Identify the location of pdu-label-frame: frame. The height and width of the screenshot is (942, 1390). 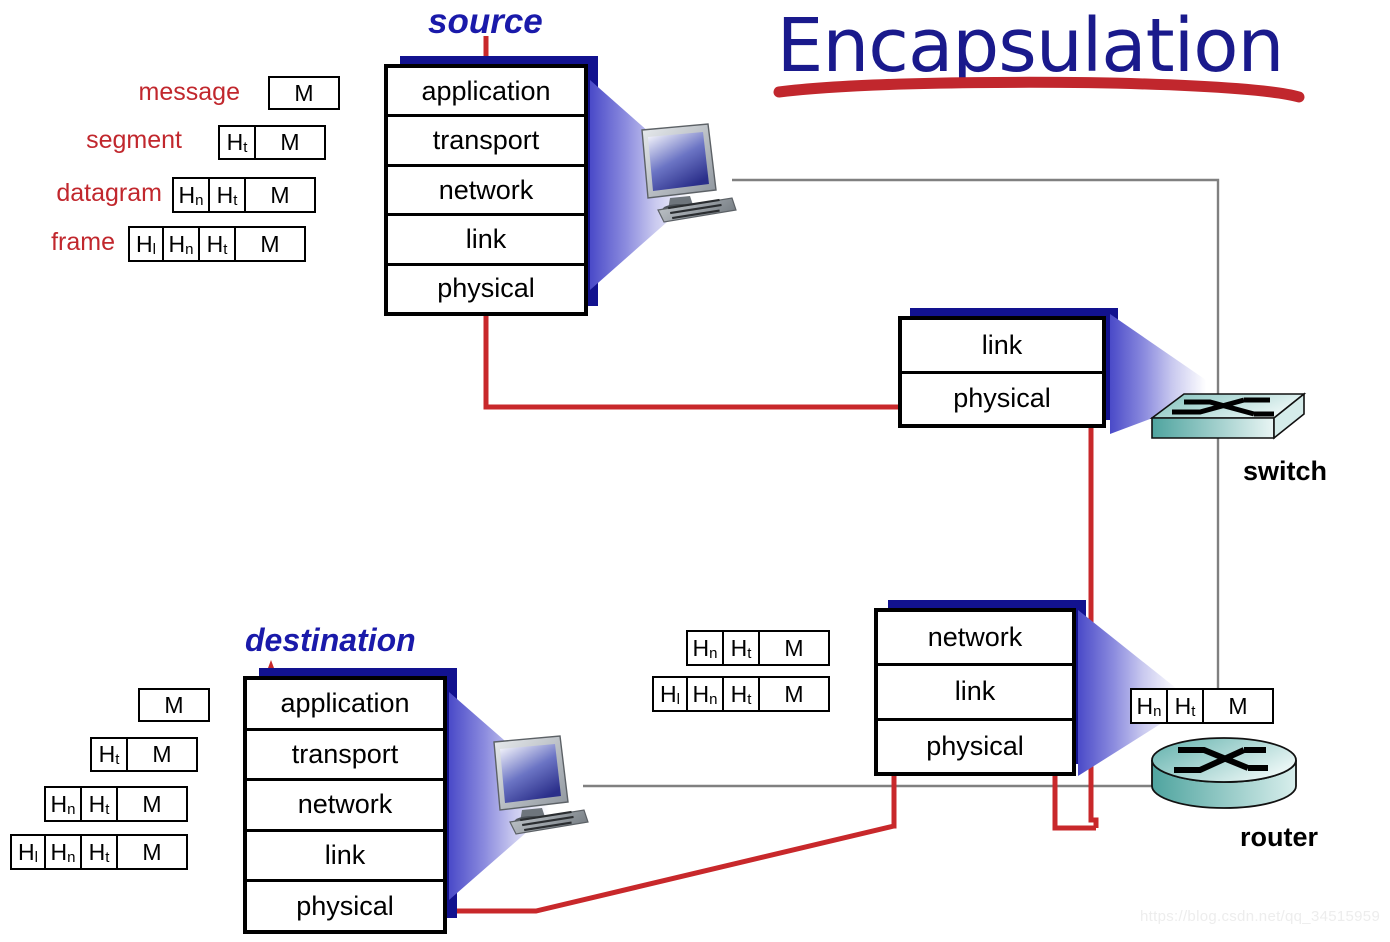
(83, 242).